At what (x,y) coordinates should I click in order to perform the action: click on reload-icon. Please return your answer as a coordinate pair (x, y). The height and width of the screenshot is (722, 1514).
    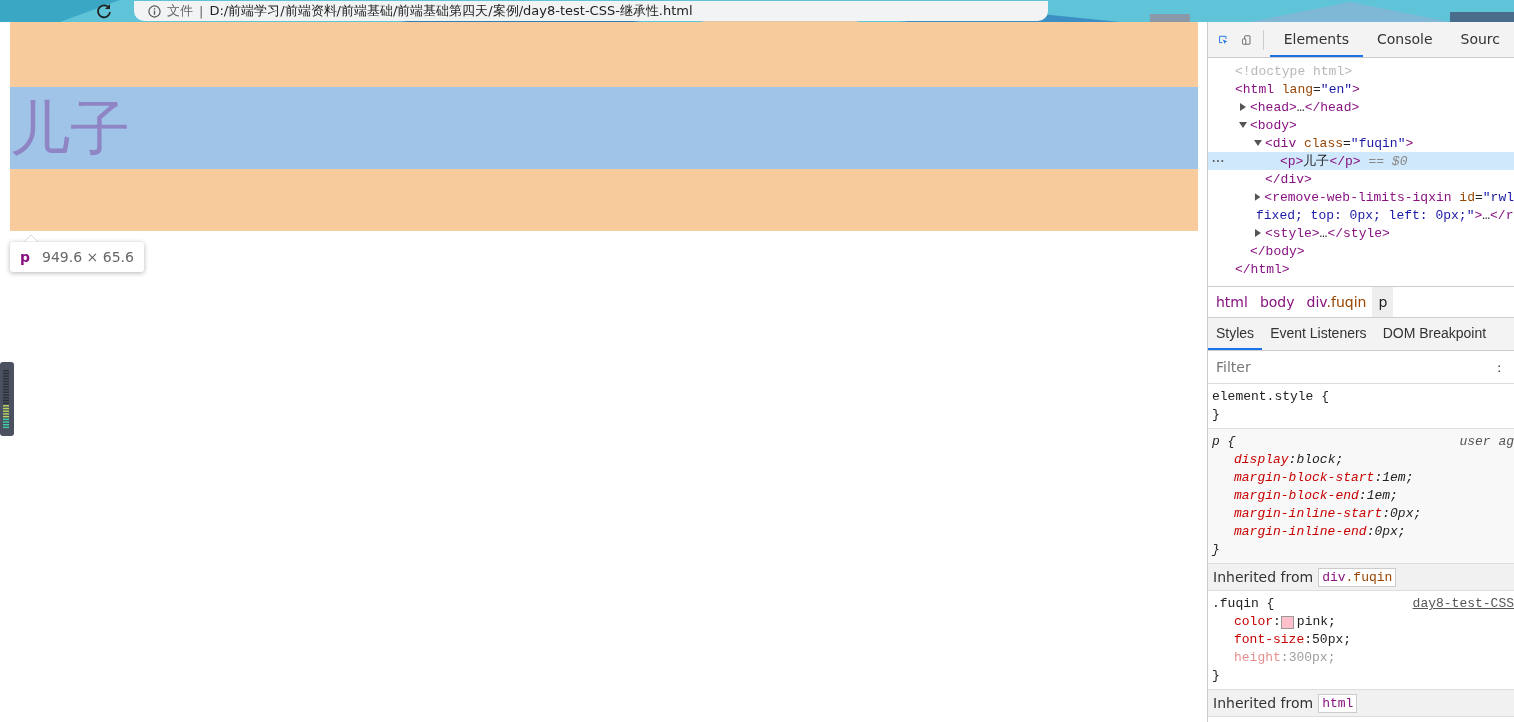
    Looking at the image, I should click on (104, 11).